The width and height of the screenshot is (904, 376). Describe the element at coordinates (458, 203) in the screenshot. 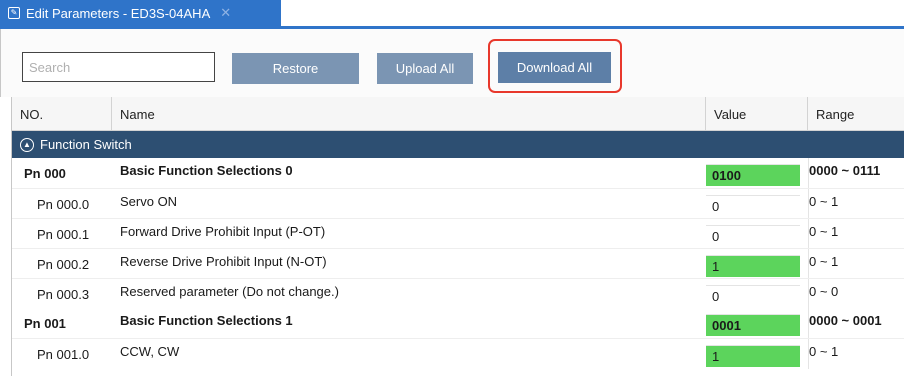

I see `table-row: Pn 000.0 Servo ON 0 0 ~ 1` at that location.